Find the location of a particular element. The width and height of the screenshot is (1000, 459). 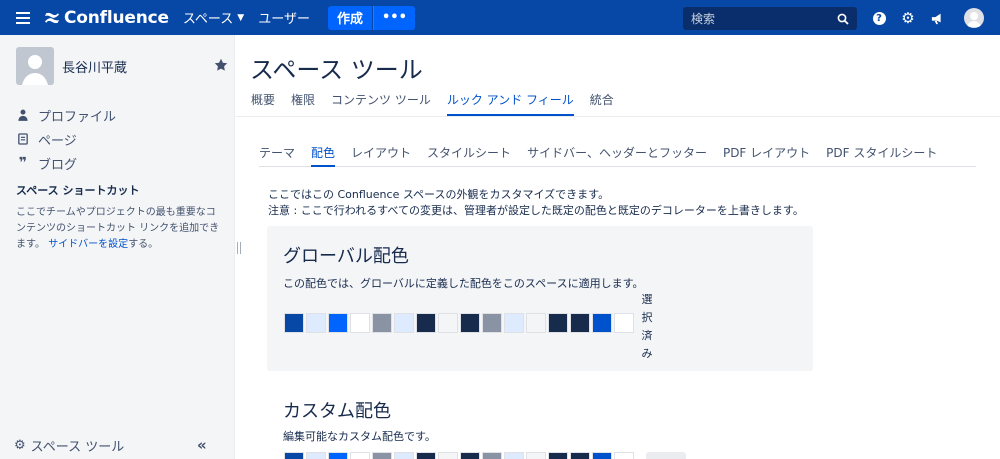

users-link-label: ユーザー is located at coordinates (284, 19).